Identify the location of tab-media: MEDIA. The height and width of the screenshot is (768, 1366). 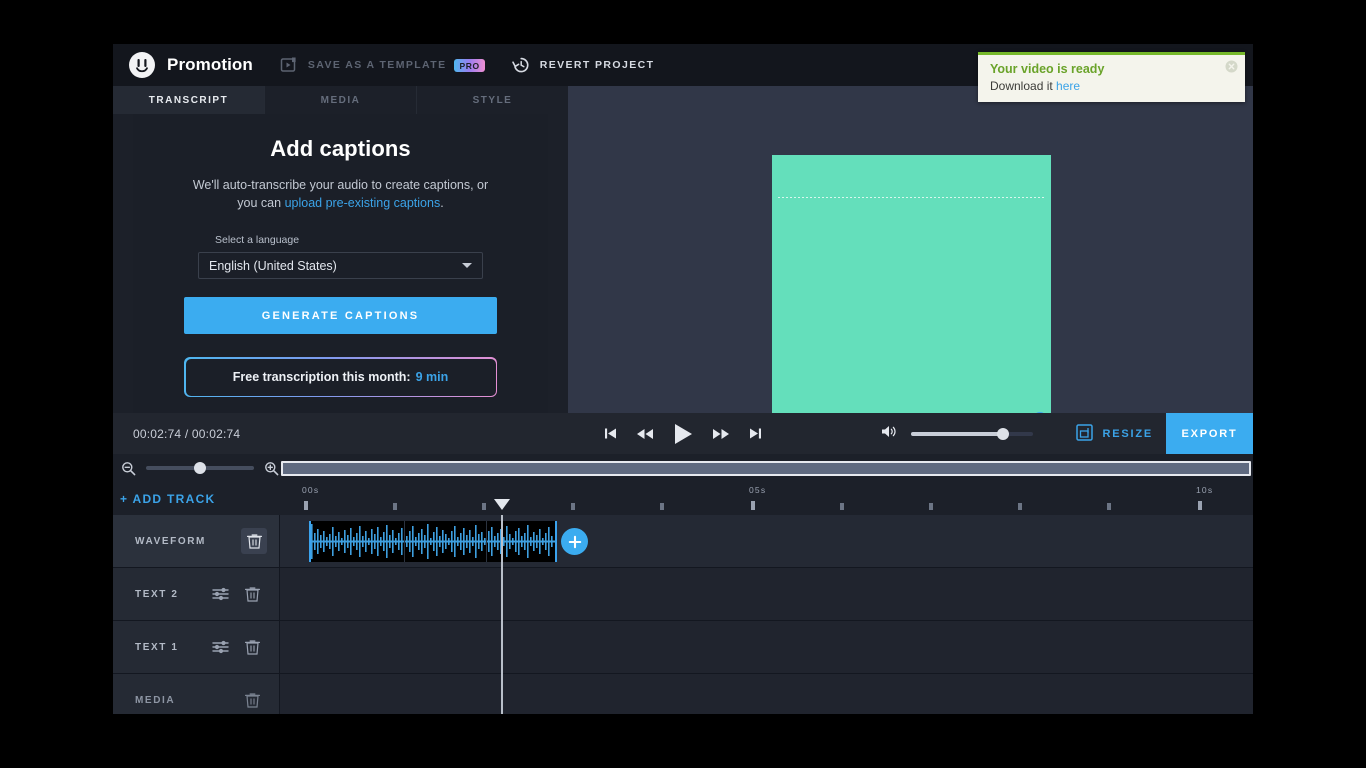
(341, 100).